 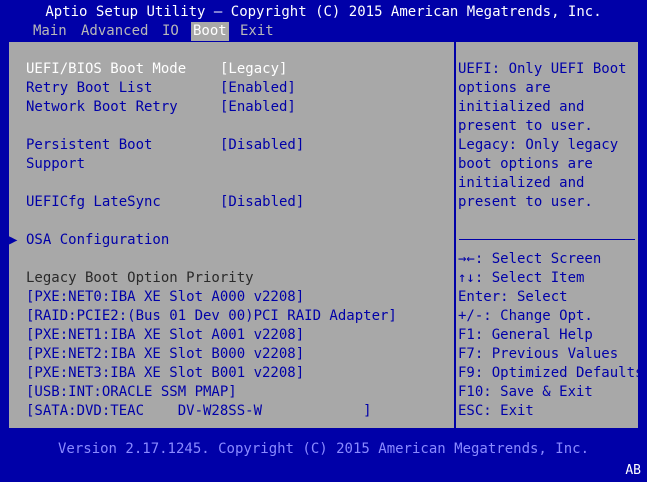 What do you see at coordinates (521, 183) in the screenshot?
I see `help-line-7: initialized and` at bounding box center [521, 183].